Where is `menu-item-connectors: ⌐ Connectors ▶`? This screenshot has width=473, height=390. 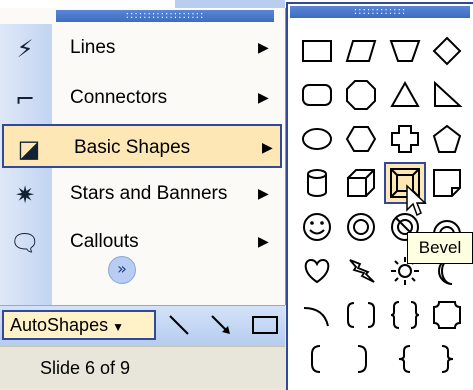 menu-item-connectors: ⌐ Connectors ▶ is located at coordinates (142, 98).